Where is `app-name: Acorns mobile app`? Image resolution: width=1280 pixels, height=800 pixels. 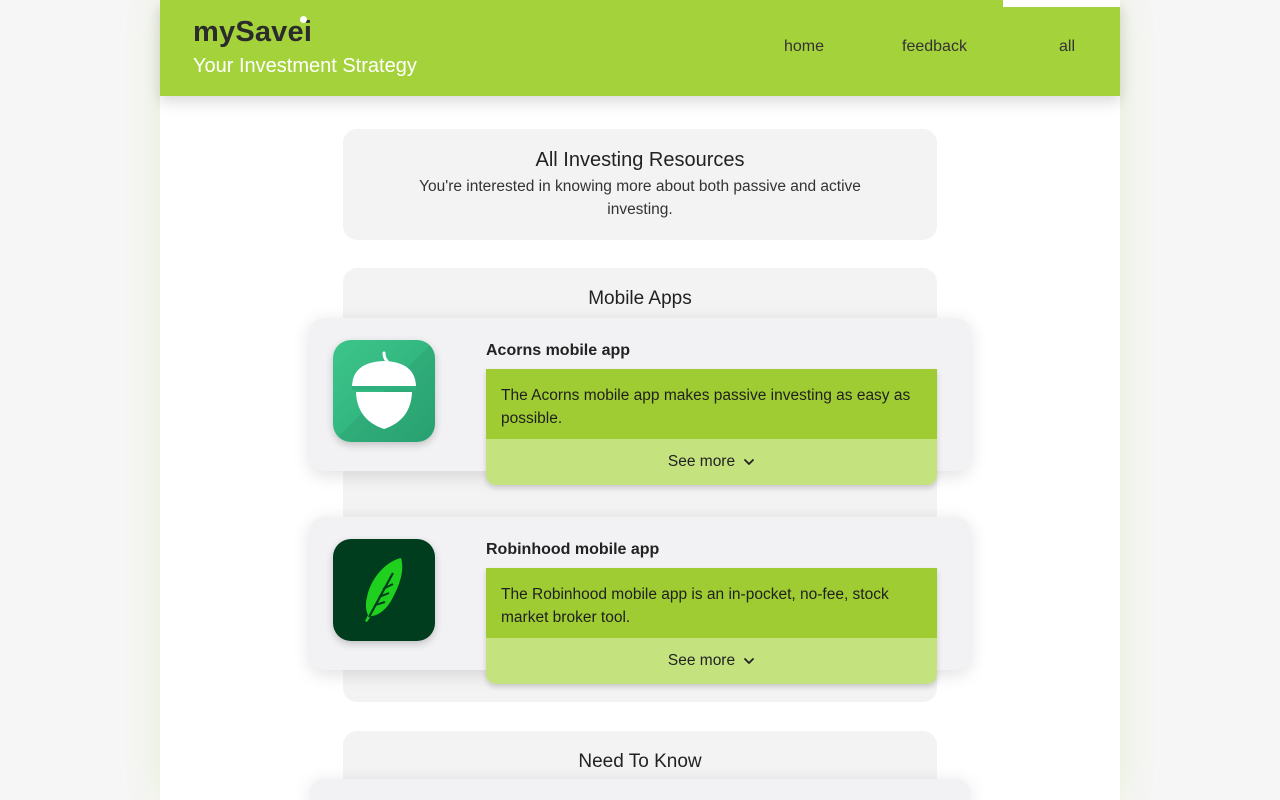
app-name: Acorns mobile app is located at coordinates (558, 350).